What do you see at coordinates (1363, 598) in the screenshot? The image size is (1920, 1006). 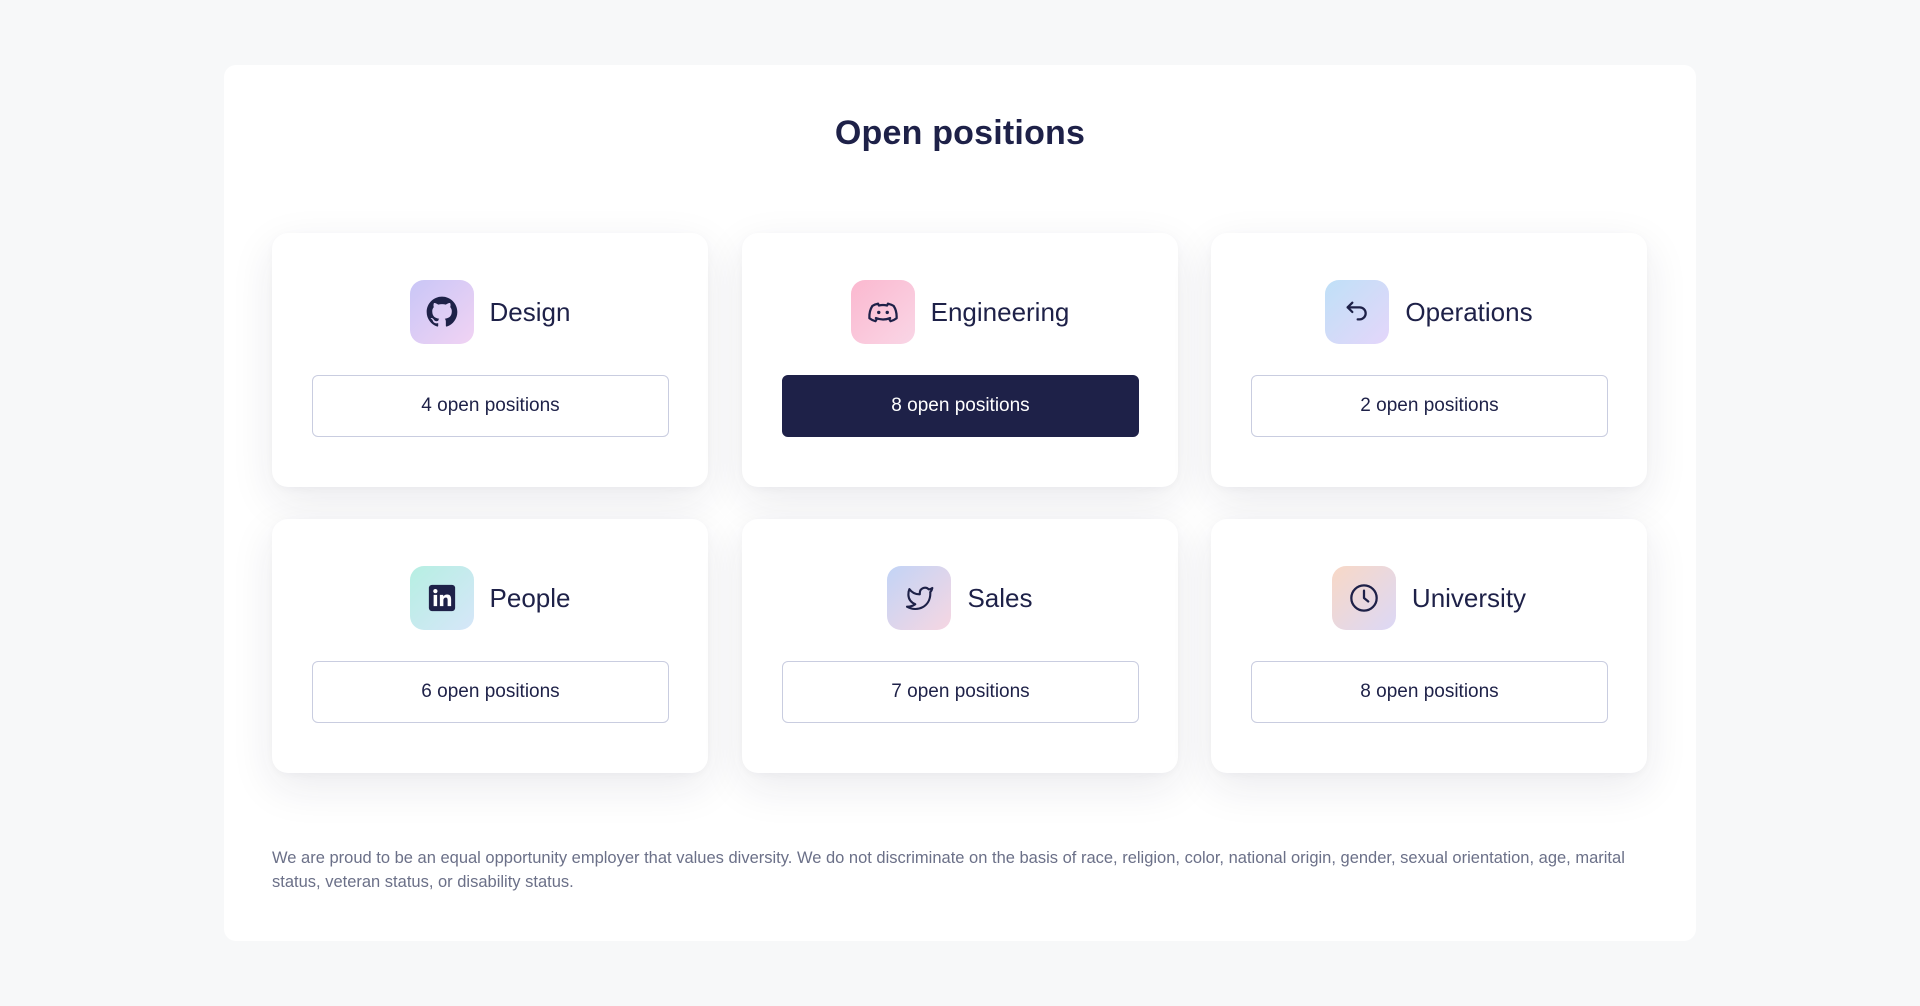 I see `clock-icon` at bounding box center [1363, 598].